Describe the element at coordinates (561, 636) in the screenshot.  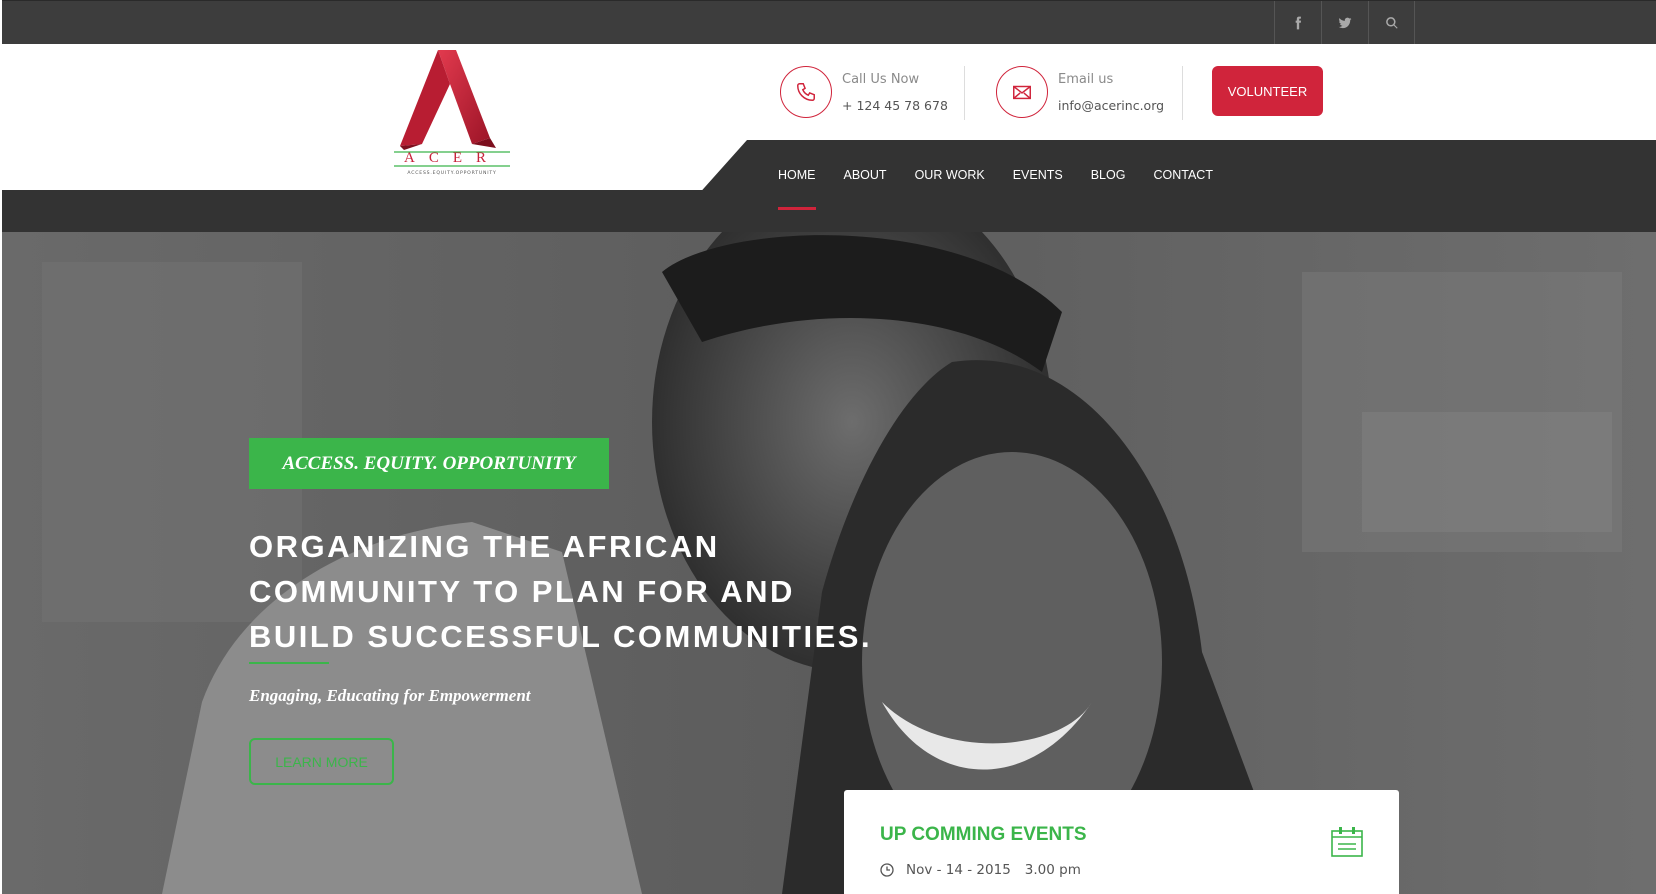
I see `headline-line-3: BUILD SUCCESSFUL COMMUNITIES.` at that location.